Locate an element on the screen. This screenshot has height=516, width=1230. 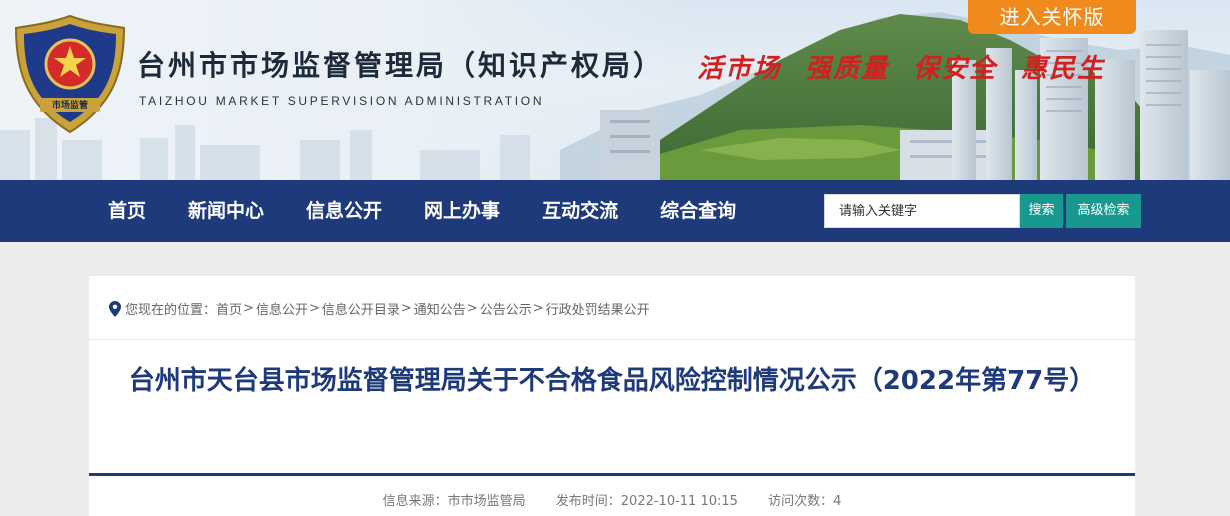
main-nav: 首页 新闻中心 信息公开 网上办事 互动交流 综合查询 搜索 高级检索 is located at coordinates (615, 211).